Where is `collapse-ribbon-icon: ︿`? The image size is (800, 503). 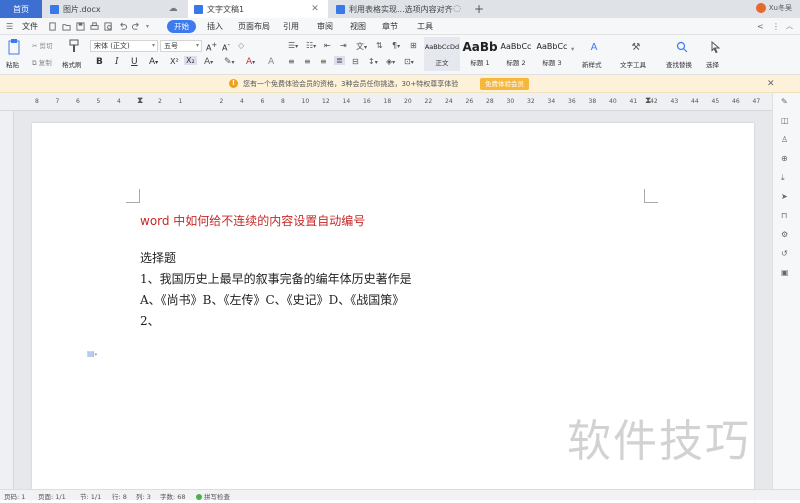
collapse-ribbon-icon: ︿ is located at coordinates (789, 26).